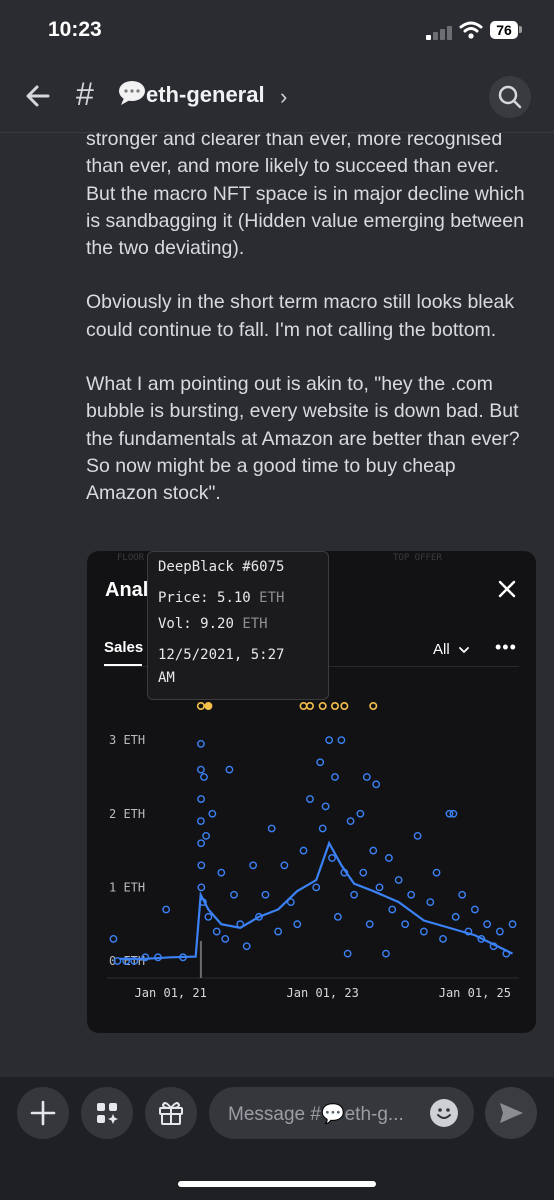 The width and height of the screenshot is (554, 1200). What do you see at coordinates (277, 31) in the screenshot?
I see `status-bar: 10:23 76` at bounding box center [277, 31].